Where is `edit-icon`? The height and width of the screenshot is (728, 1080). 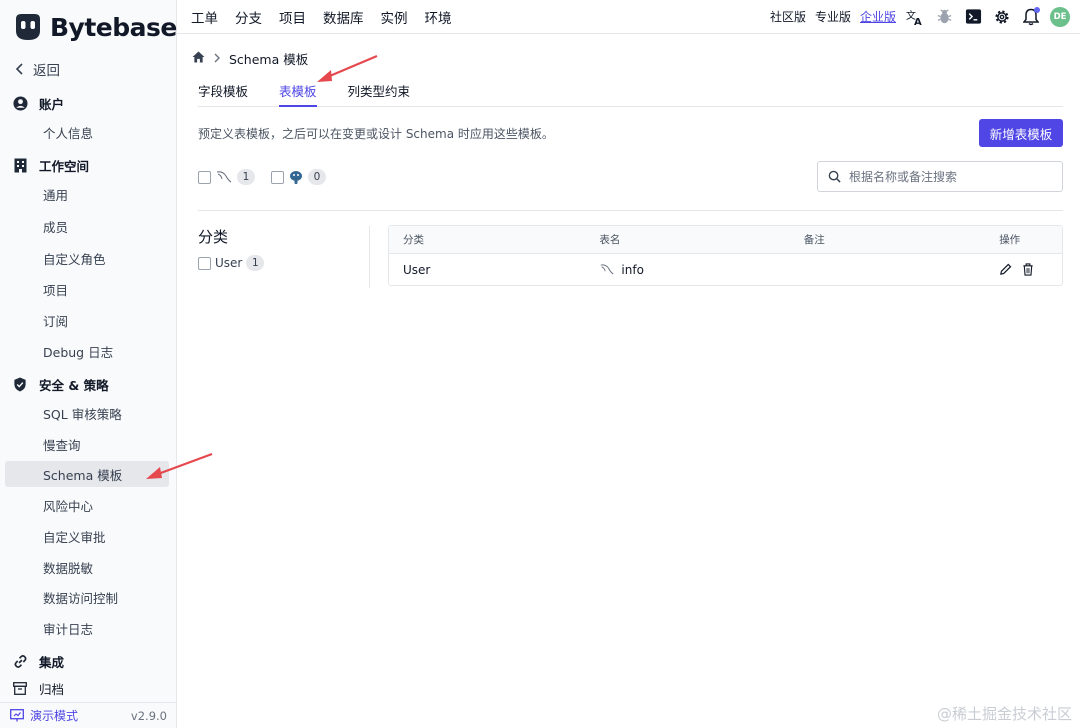
edit-icon is located at coordinates (1005, 269).